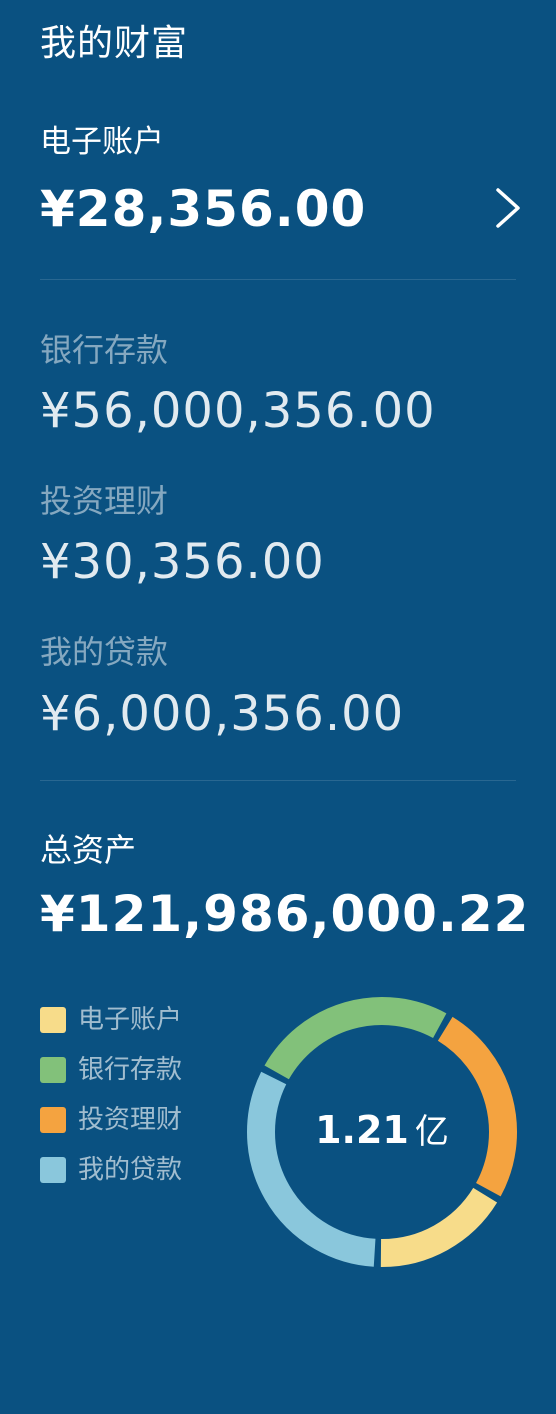  Describe the element at coordinates (130, 1020) in the screenshot. I see `legend-label: 电子账户` at that location.